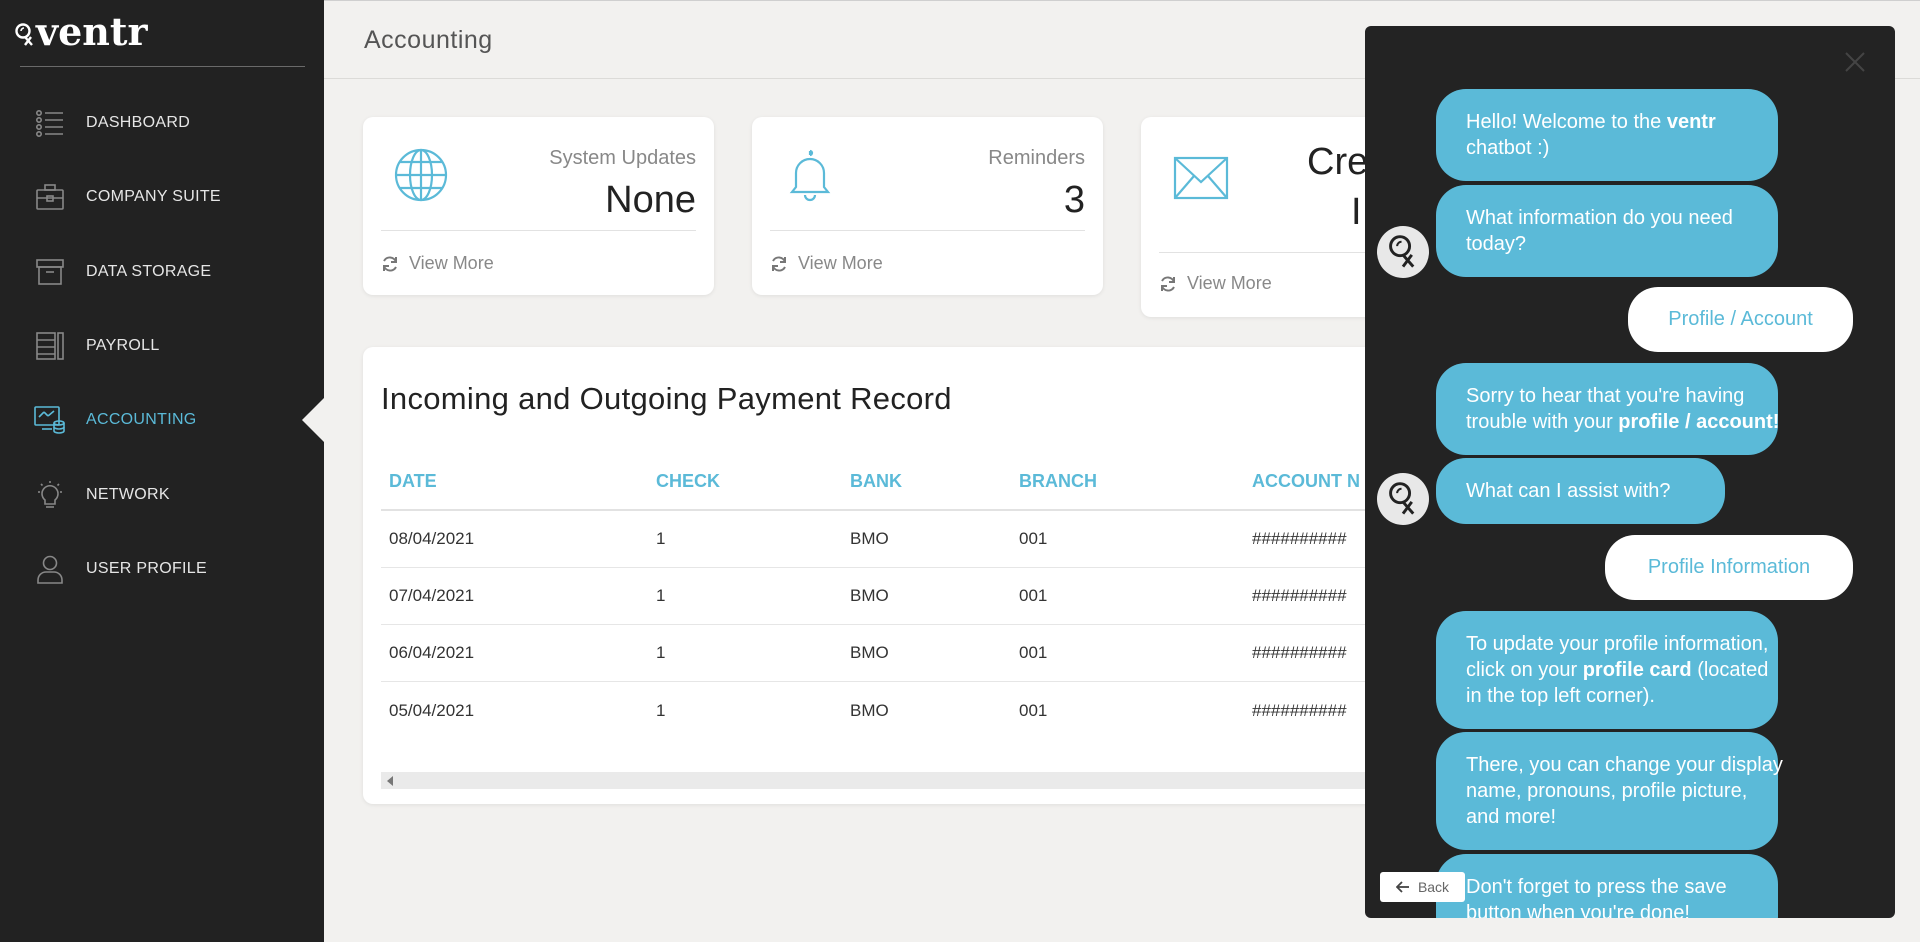 The image size is (1920, 942). I want to click on sidebar-item-label: PAYROLL, so click(123, 346).